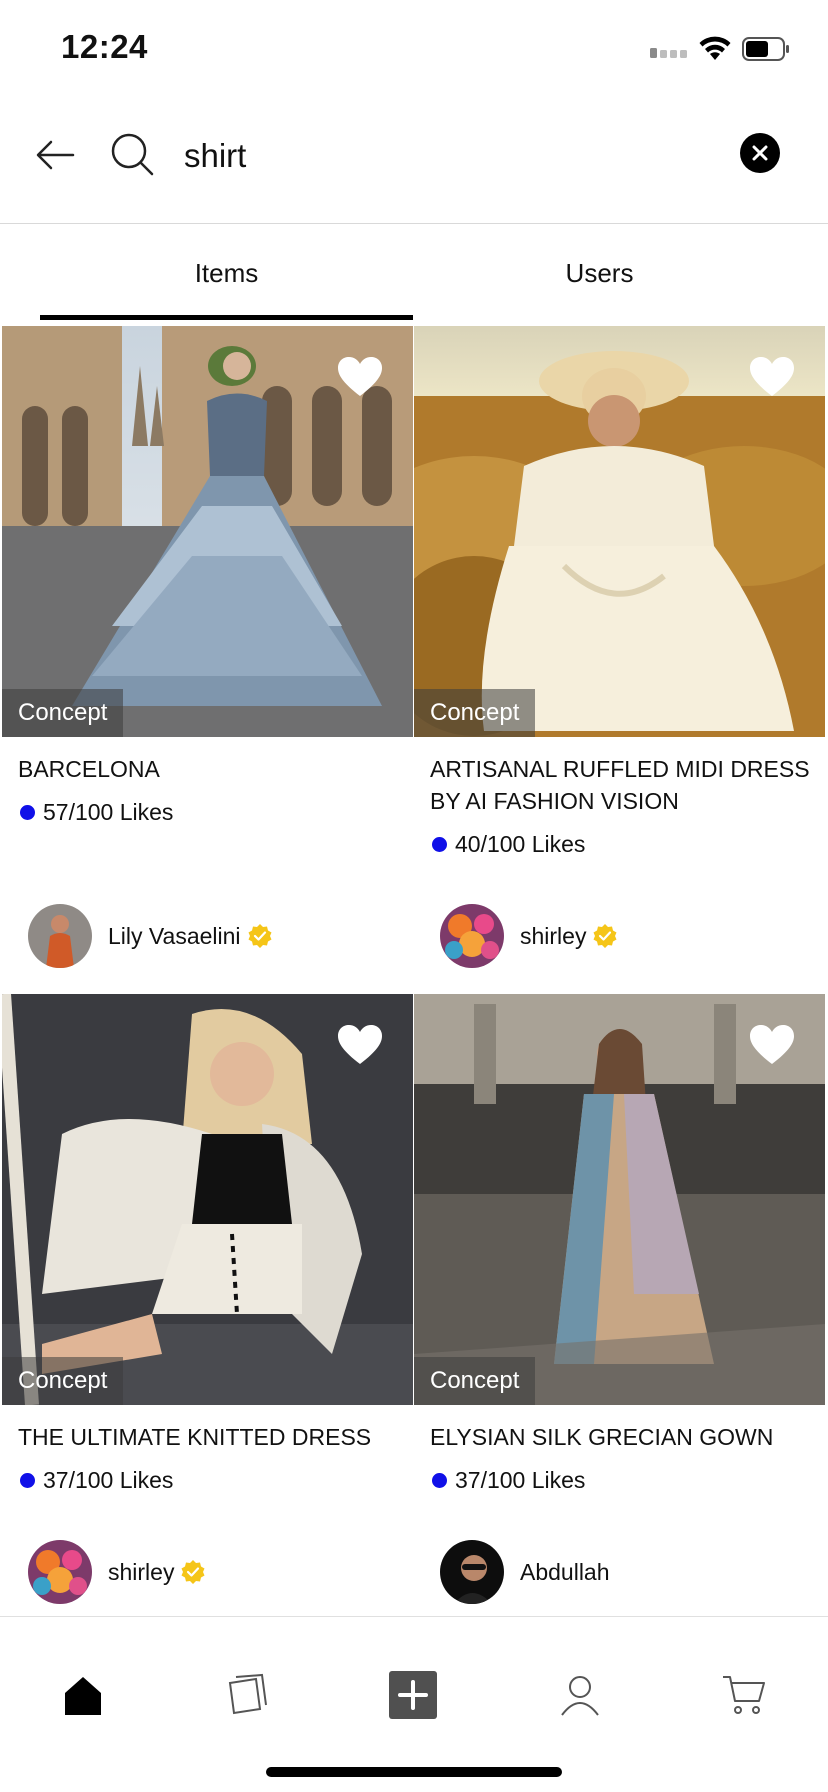  Describe the element at coordinates (174, 936) in the screenshot. I see `author-name: Lily Vasaelini` at that location.